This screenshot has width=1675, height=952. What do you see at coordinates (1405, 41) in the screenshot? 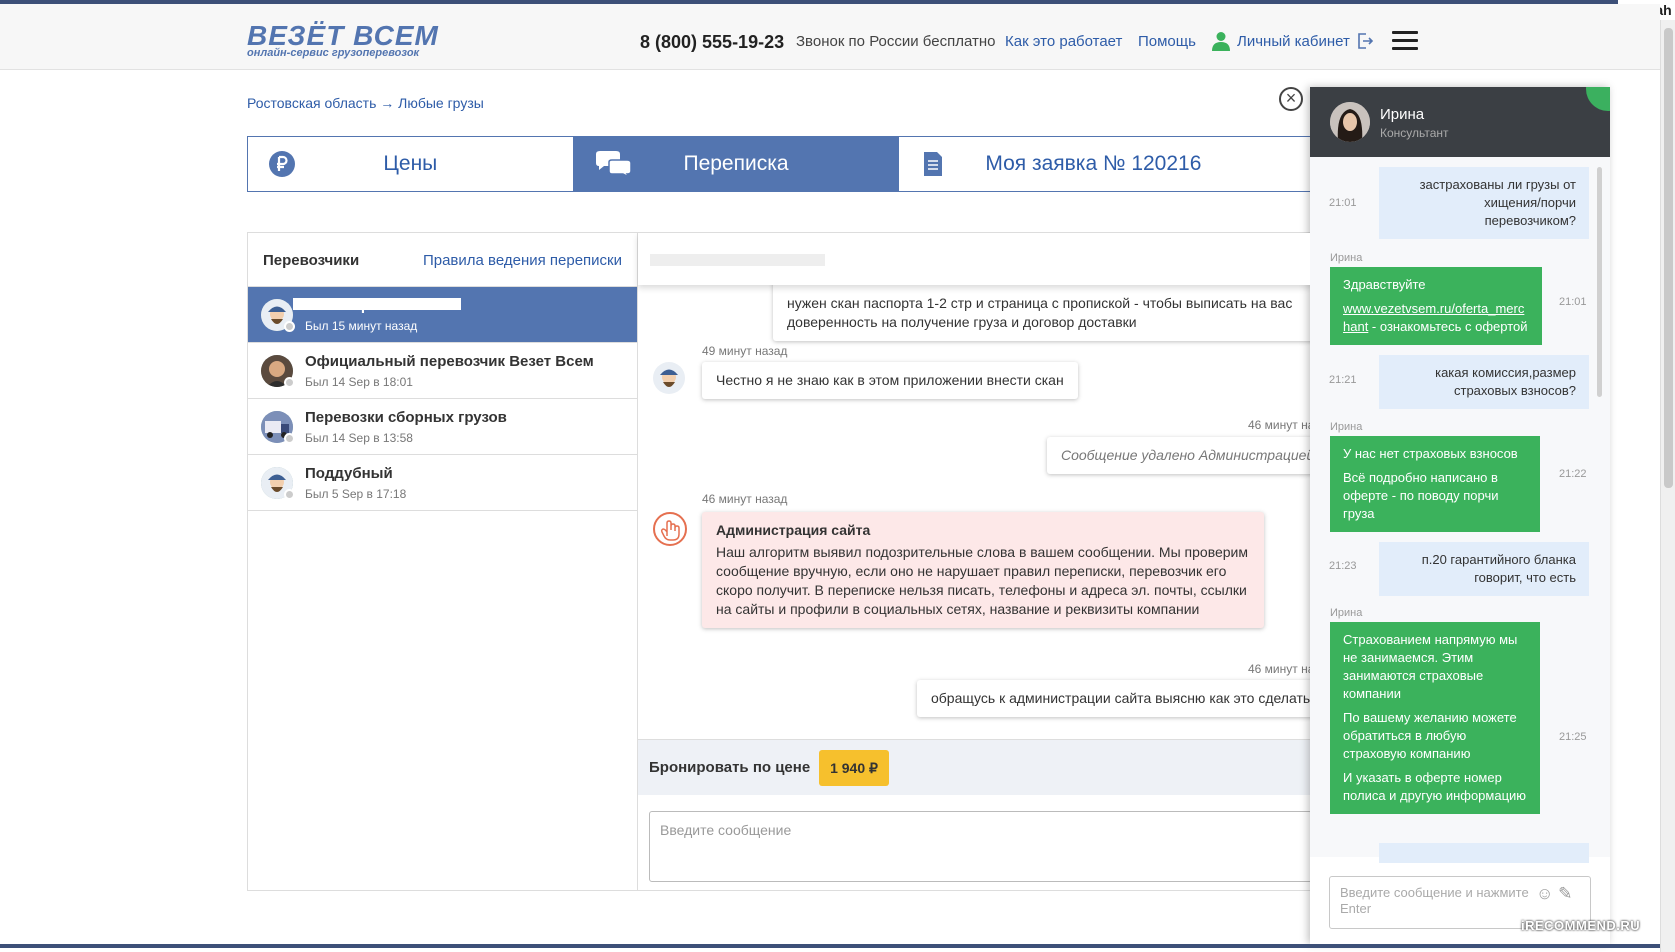
I see `menu-icon` at bounding box center [1405, 41].